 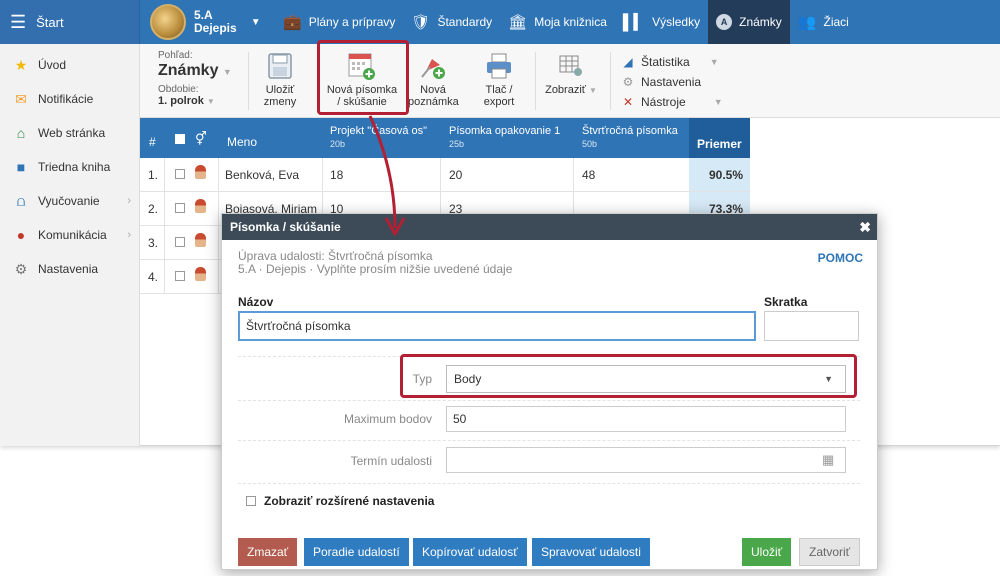 I want to click on annotation-arrow, so click(x=387, y=175).